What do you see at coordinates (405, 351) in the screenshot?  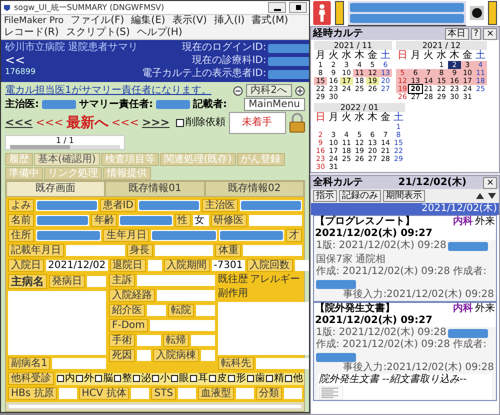 I see `chart-entry: 【院外発生文書】2021/12/02(木) 09:27 内科 外来 1版: 2021/12/02(木) 09:28 作成: 2021/12/02(木) 09:28 作成者: 事後入力:2021/12/02(木) 09:28 院外発生文書 --紹文書取り込み--` at bounding box center [405, 351].